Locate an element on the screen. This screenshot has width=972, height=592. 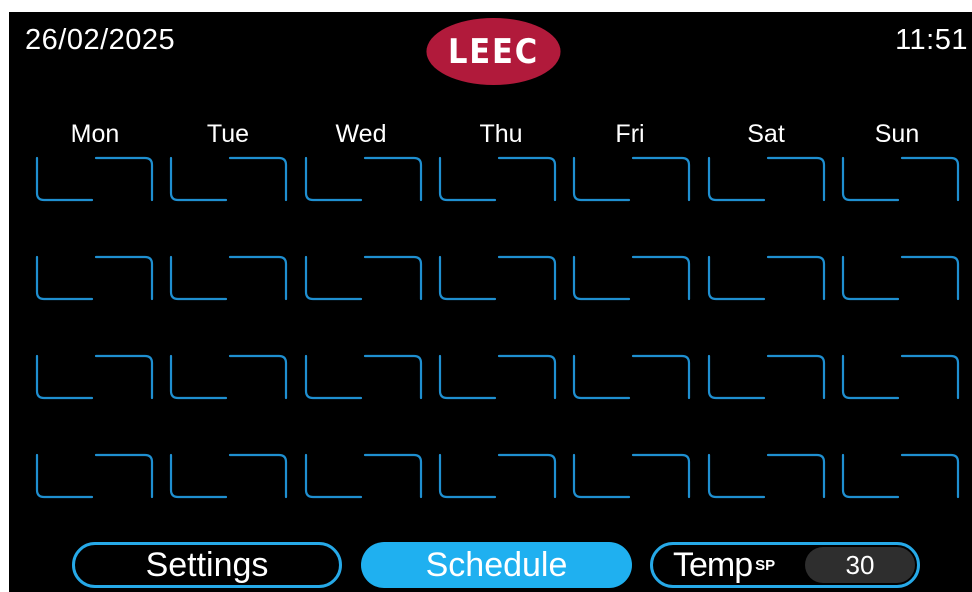
day-header-sat: Sat is located at coordinates (766, 134).